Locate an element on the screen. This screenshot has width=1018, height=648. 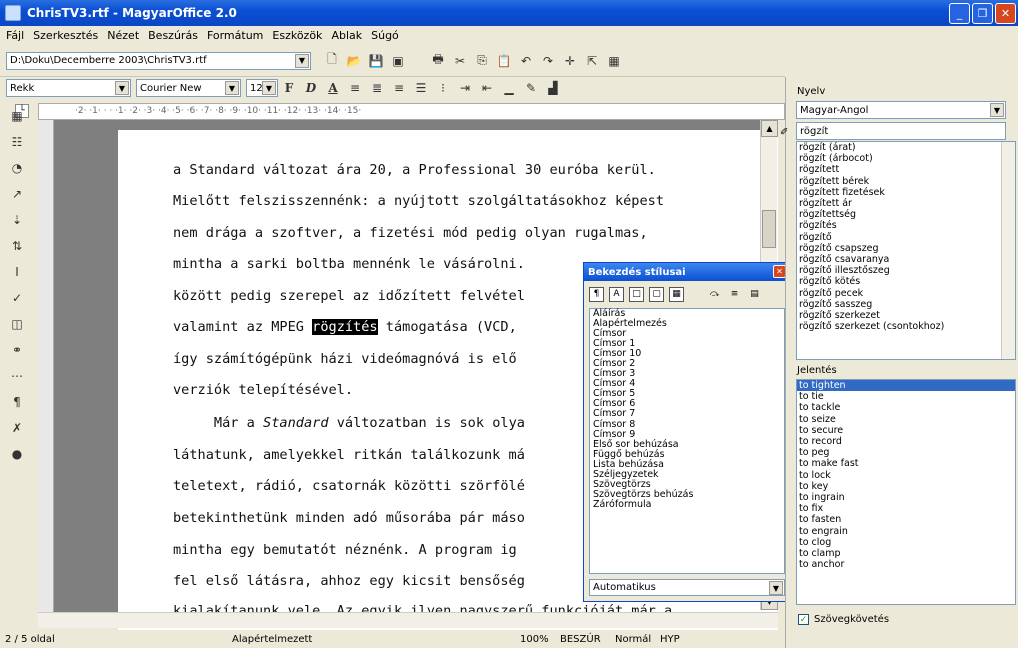
bullets-icon: ⁝ is located at coordinates (443, 88).